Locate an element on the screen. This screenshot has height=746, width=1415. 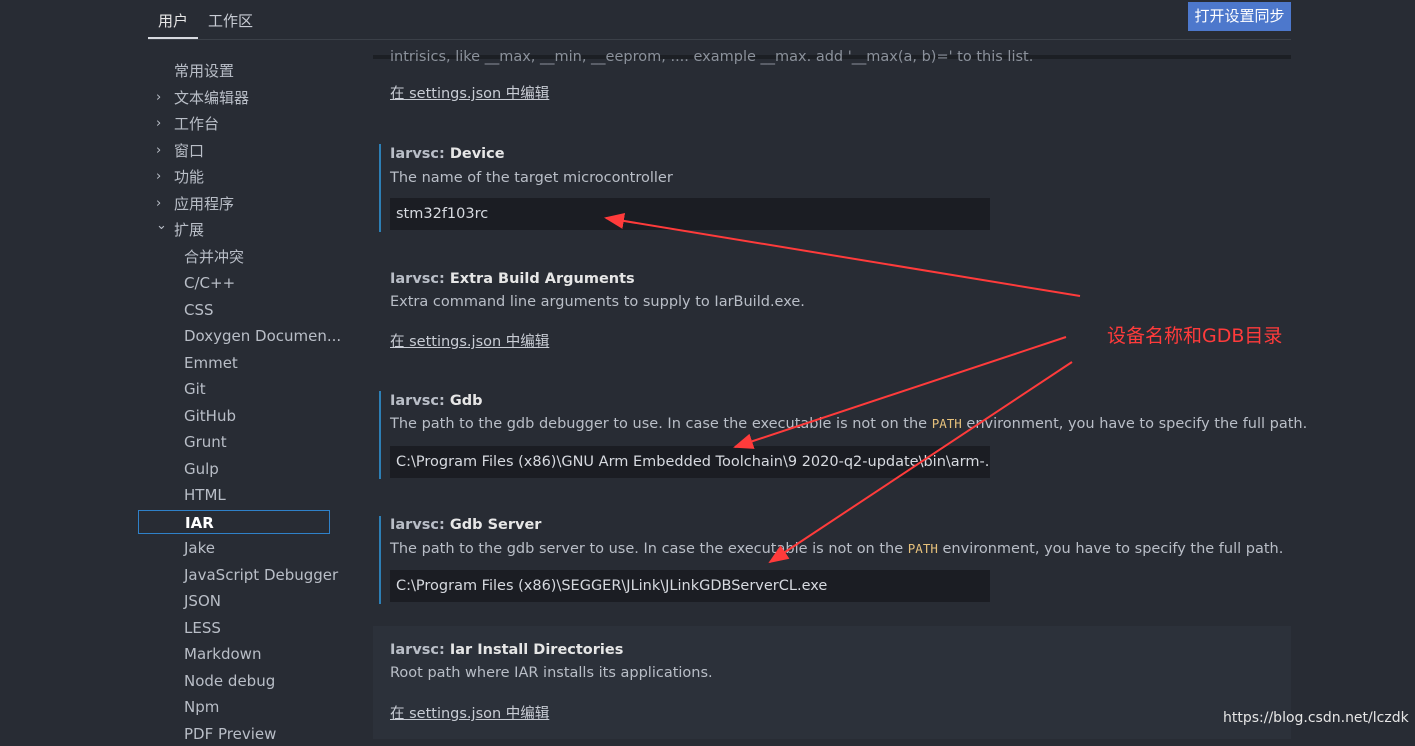
watermark: https://blog.csdn.net/lczdk is located at coordinates (1316, 718).